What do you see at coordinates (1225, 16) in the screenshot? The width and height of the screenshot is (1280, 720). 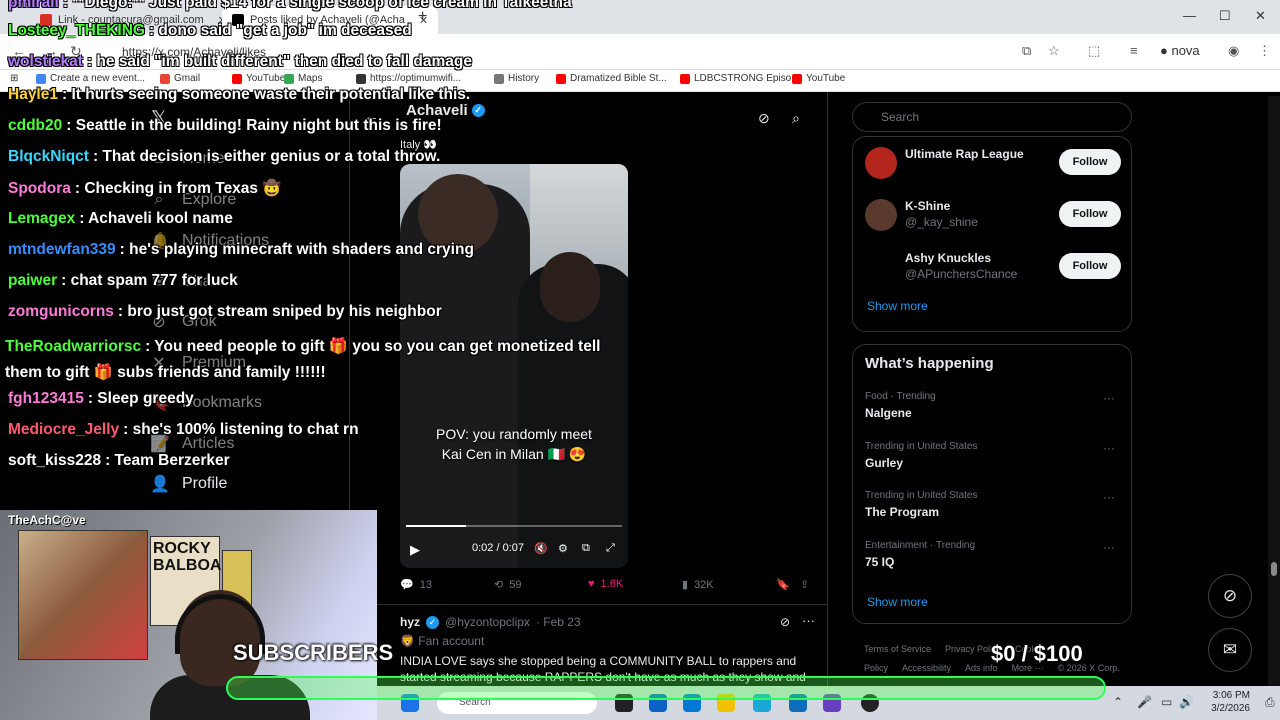 I see `maximize-icon: ☐` at bounding box center [1225, 16].